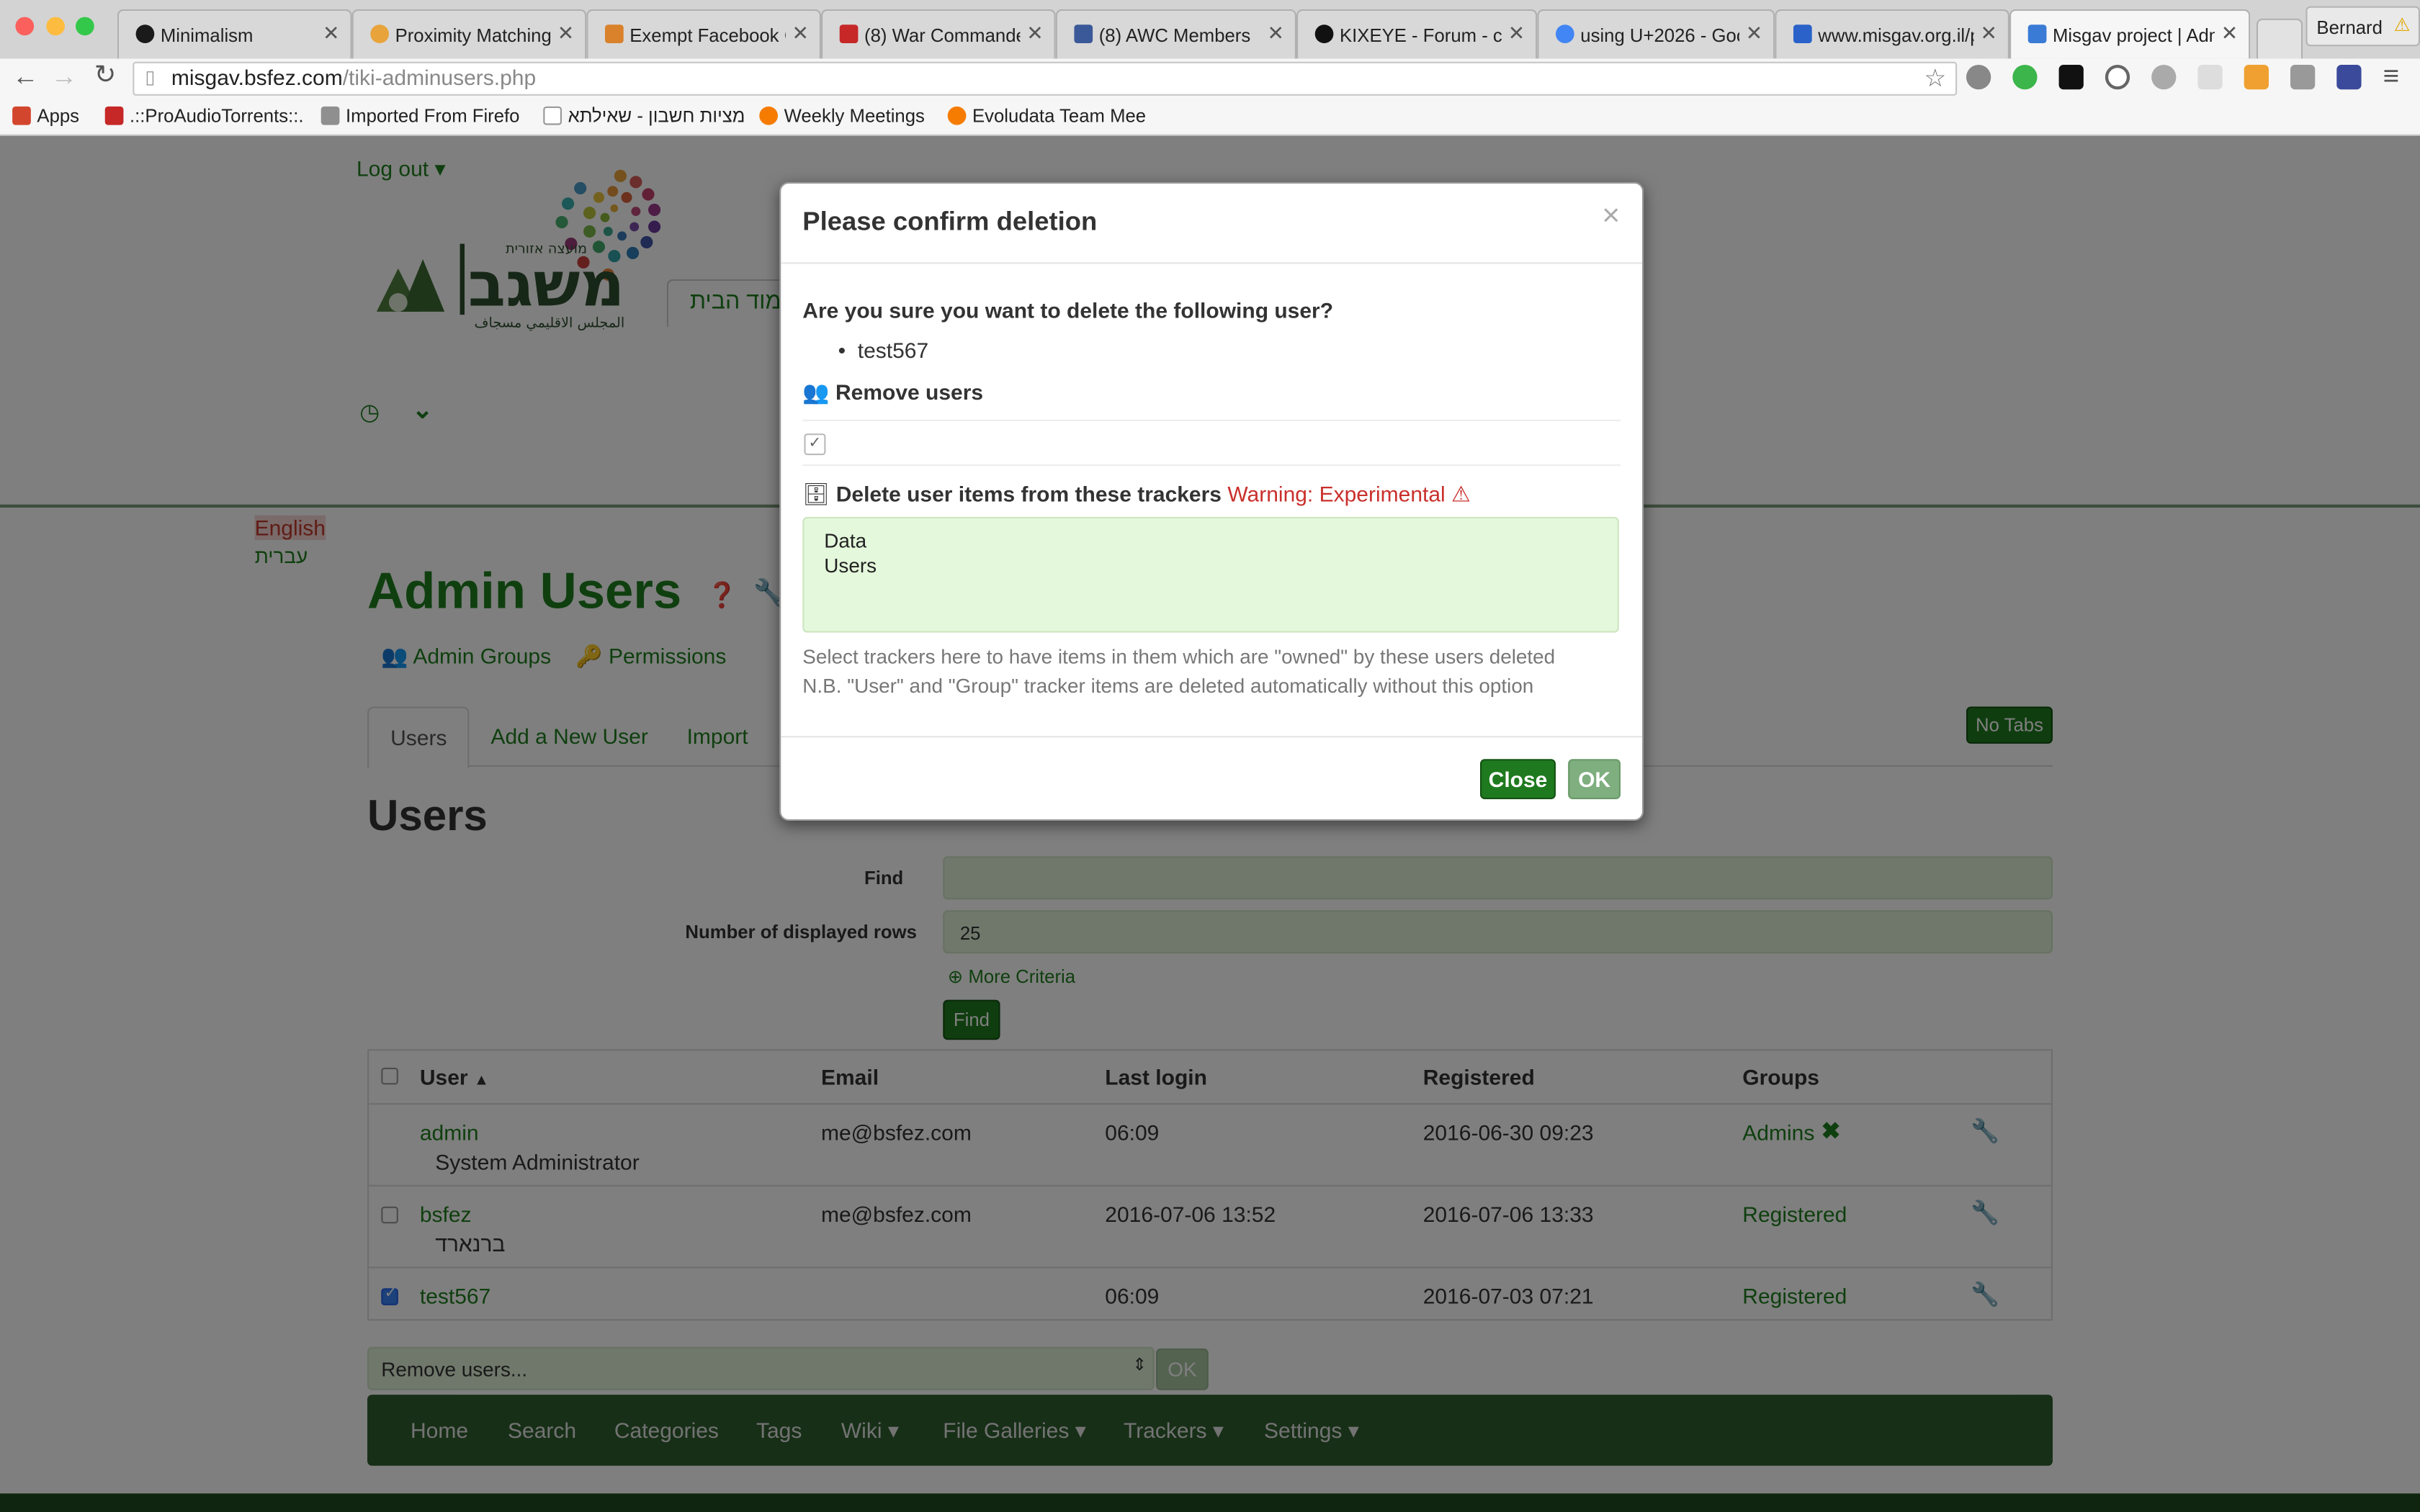  I want to click on browser-tab: Minimalism ✕, so click(234, 34).